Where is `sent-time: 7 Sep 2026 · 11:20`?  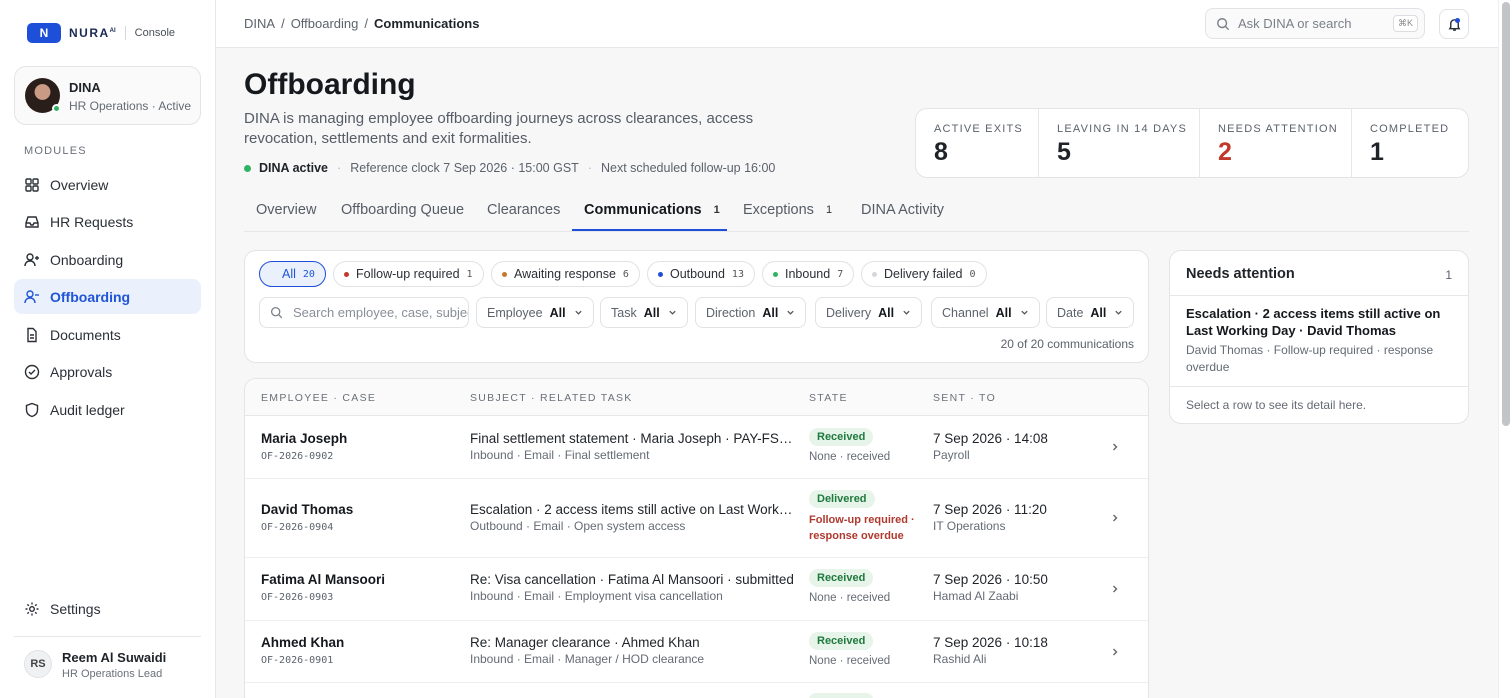
sent-time: 7 Sep 2026 · 11:20 is located at coordinates (990, 509).